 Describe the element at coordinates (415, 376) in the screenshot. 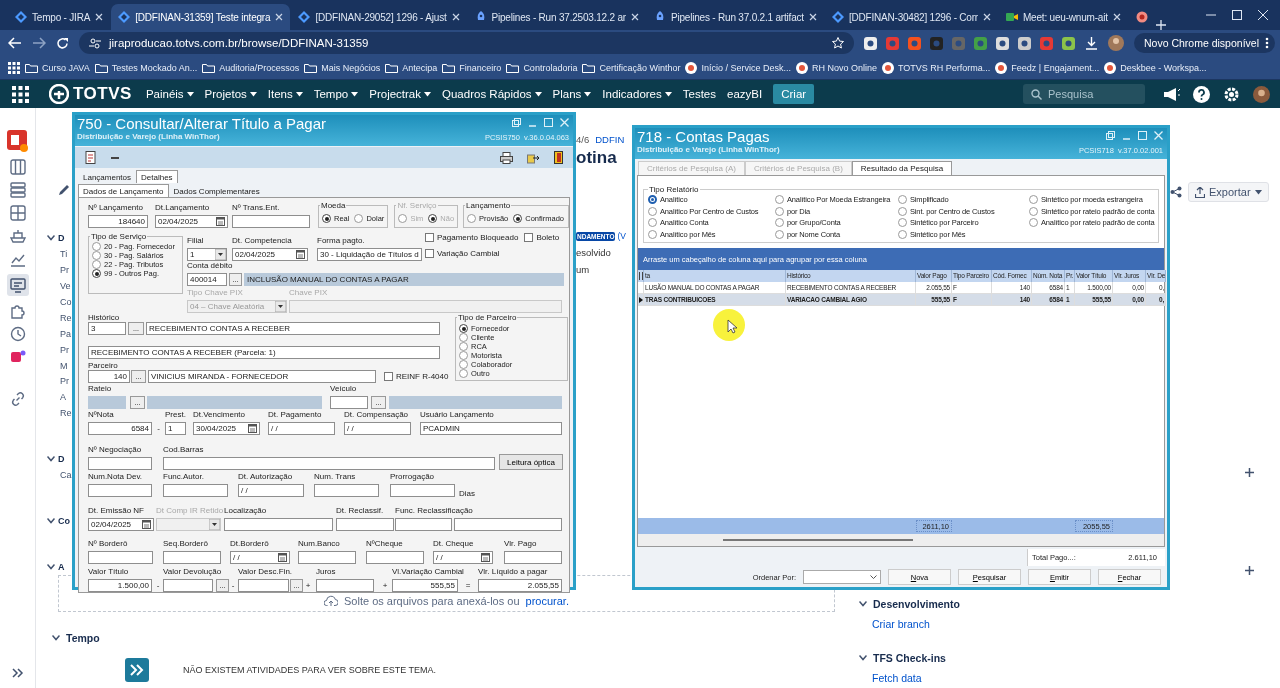

I see `checkbox: REINF R-4040` at that location.